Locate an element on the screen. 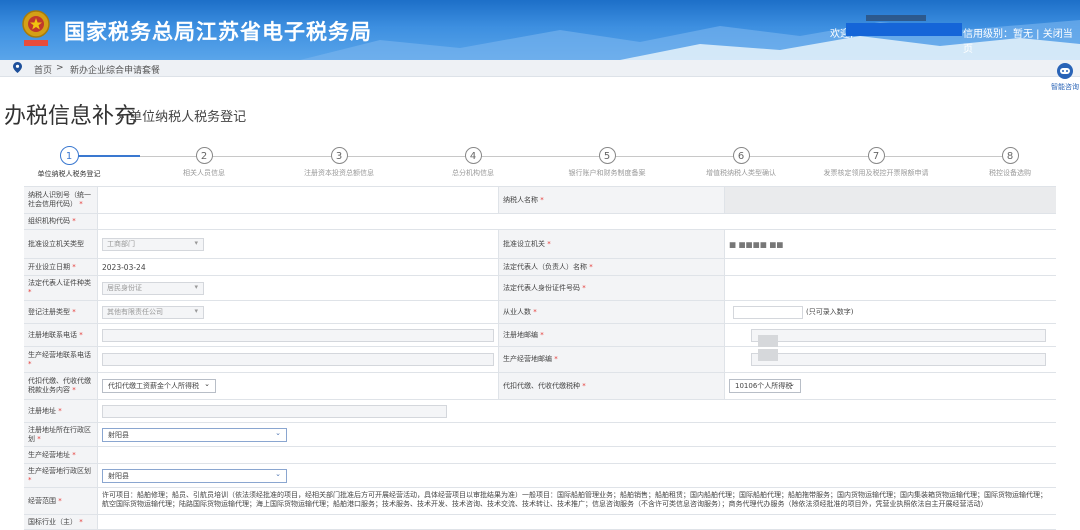 This screenshot has height=530, width=1080. business-address-field is located at coordinates (577, 455).